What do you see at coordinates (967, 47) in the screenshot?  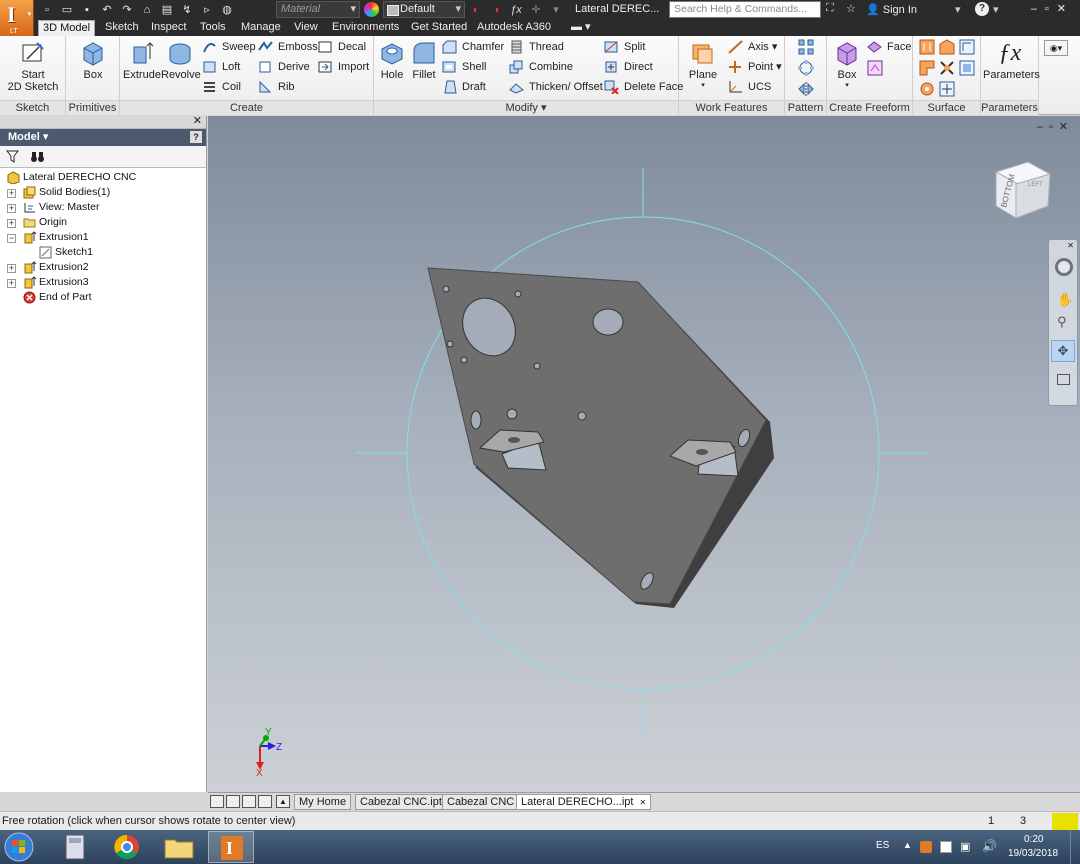 I see `patch-icon` at bounding box center [967, 47].